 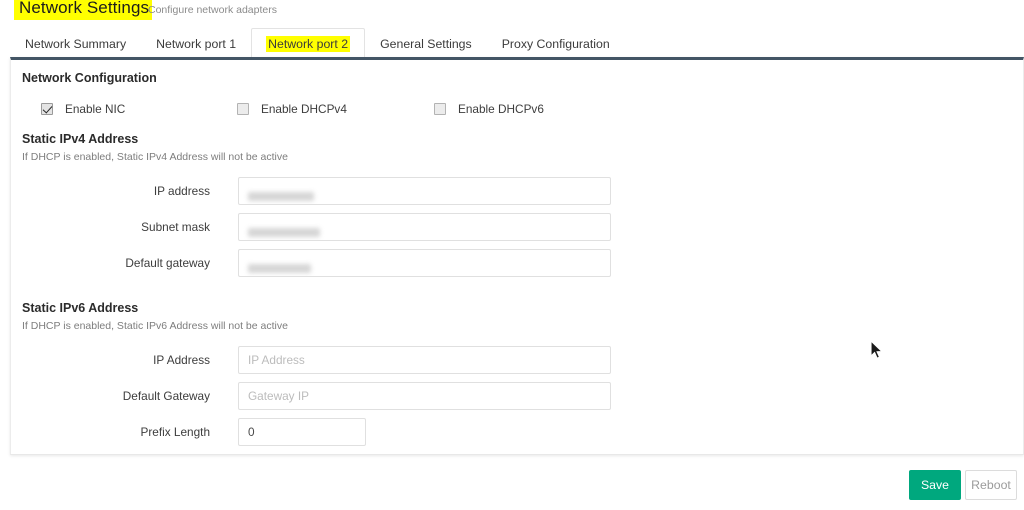 I want to click on tab-label: Network Summary, so click(x=76, y=43).